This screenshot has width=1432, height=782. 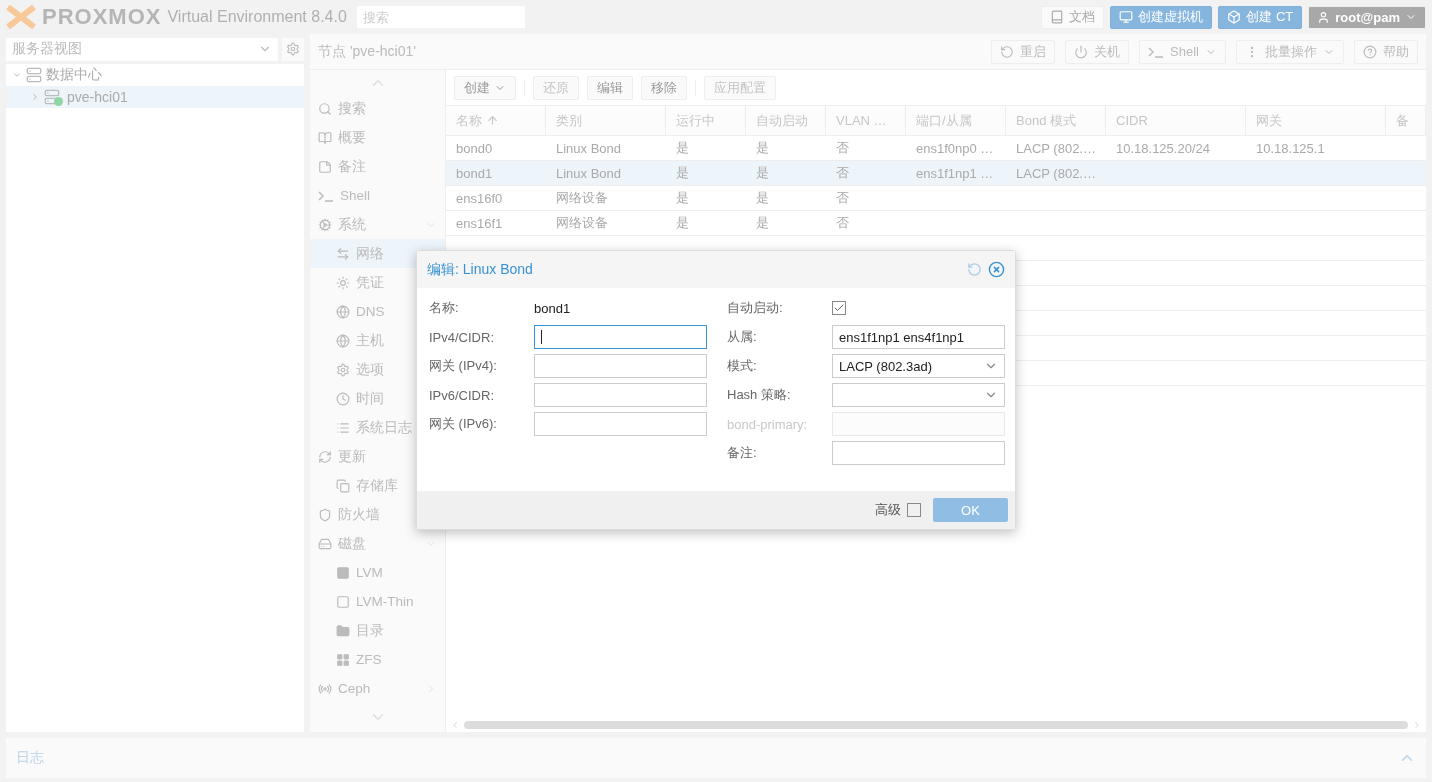 I want to click on field-value: bond1, so click(x=552, y=308).